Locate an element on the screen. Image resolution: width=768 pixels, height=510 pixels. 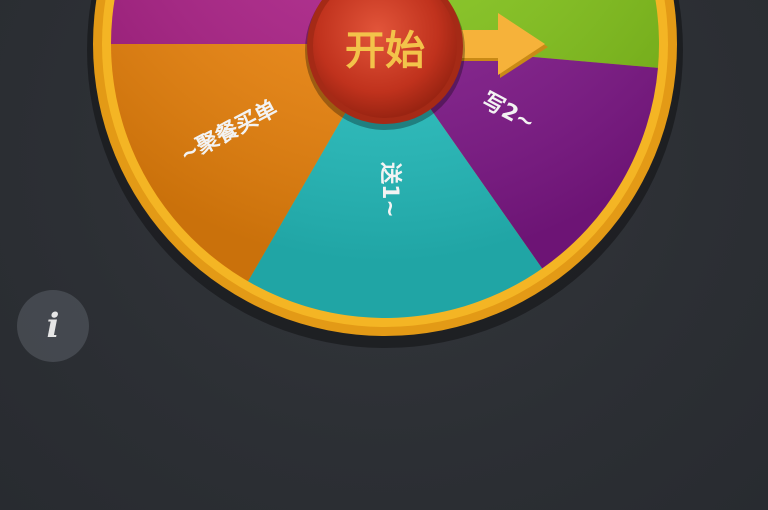
info-icon: i is located at coordinates (53, 326).